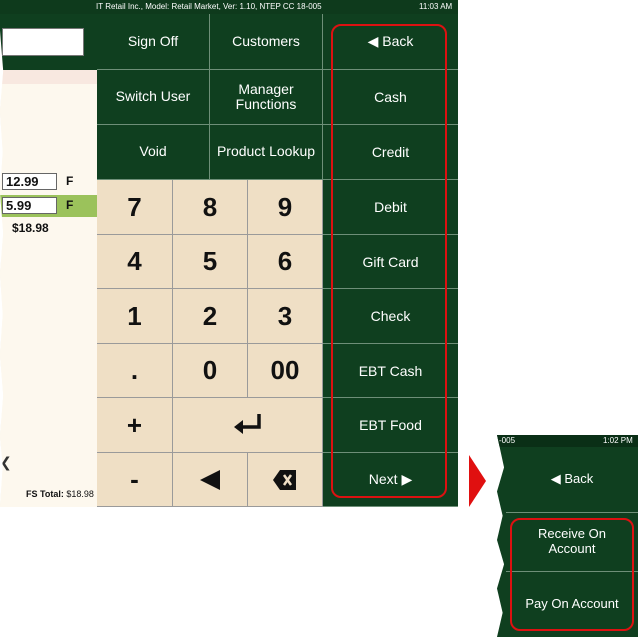  What do you see at coordinates (80, 494) in the screenshot?
I see `fs-total-value: $18.98` at bounding box center [80, 494].